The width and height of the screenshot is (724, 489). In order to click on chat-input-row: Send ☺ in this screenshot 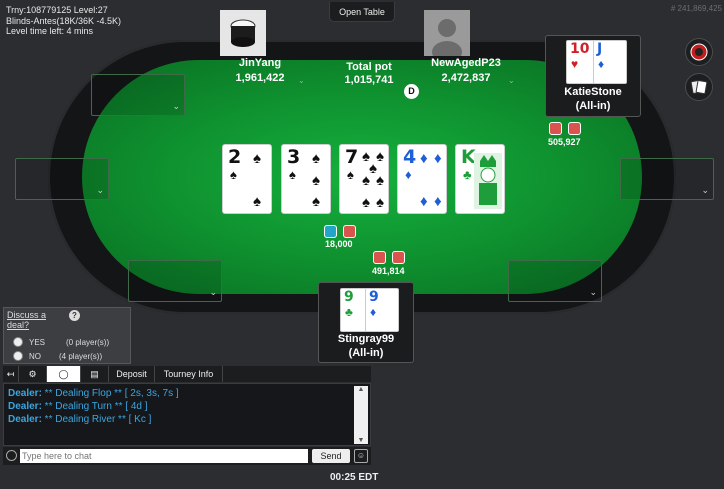, I will do `click(187, 456)`.